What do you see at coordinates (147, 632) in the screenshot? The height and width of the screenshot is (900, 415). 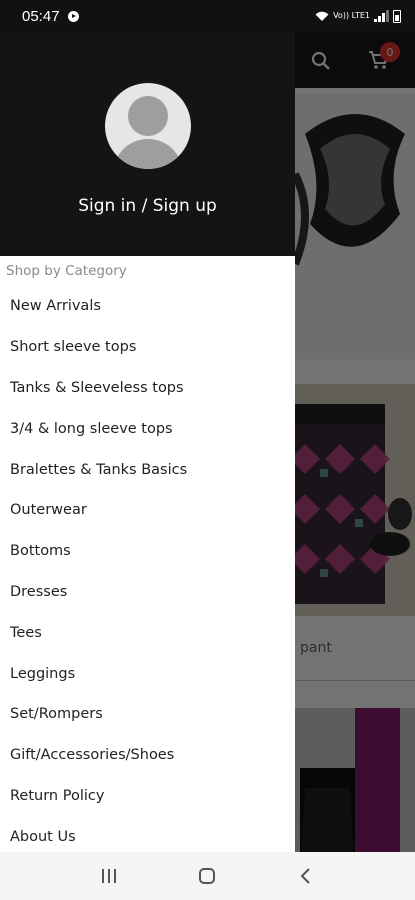 I see `menu-item-tees: Tees` at bounding box center [147, 632].